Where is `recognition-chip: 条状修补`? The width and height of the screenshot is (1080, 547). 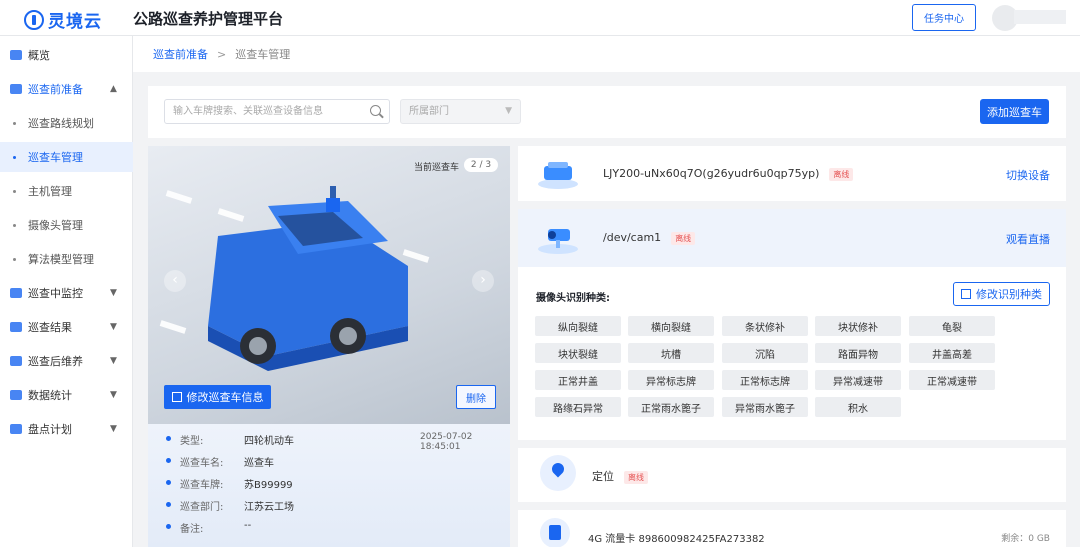 recognition-chip: 条状修补 is located at coordinates (765, 326).